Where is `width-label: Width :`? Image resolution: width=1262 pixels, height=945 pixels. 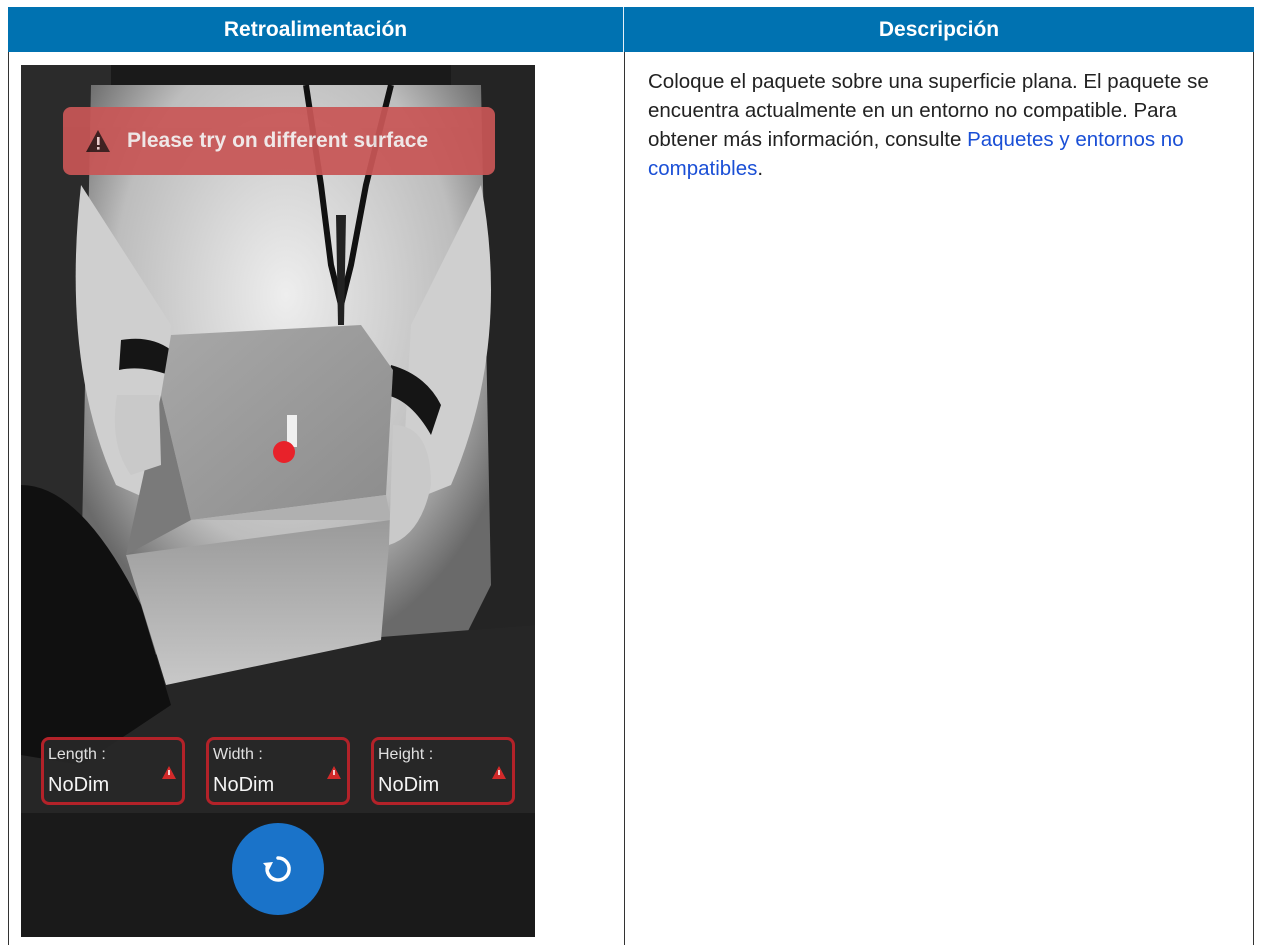
width-label: Width : is located at coordinates (238, 754).